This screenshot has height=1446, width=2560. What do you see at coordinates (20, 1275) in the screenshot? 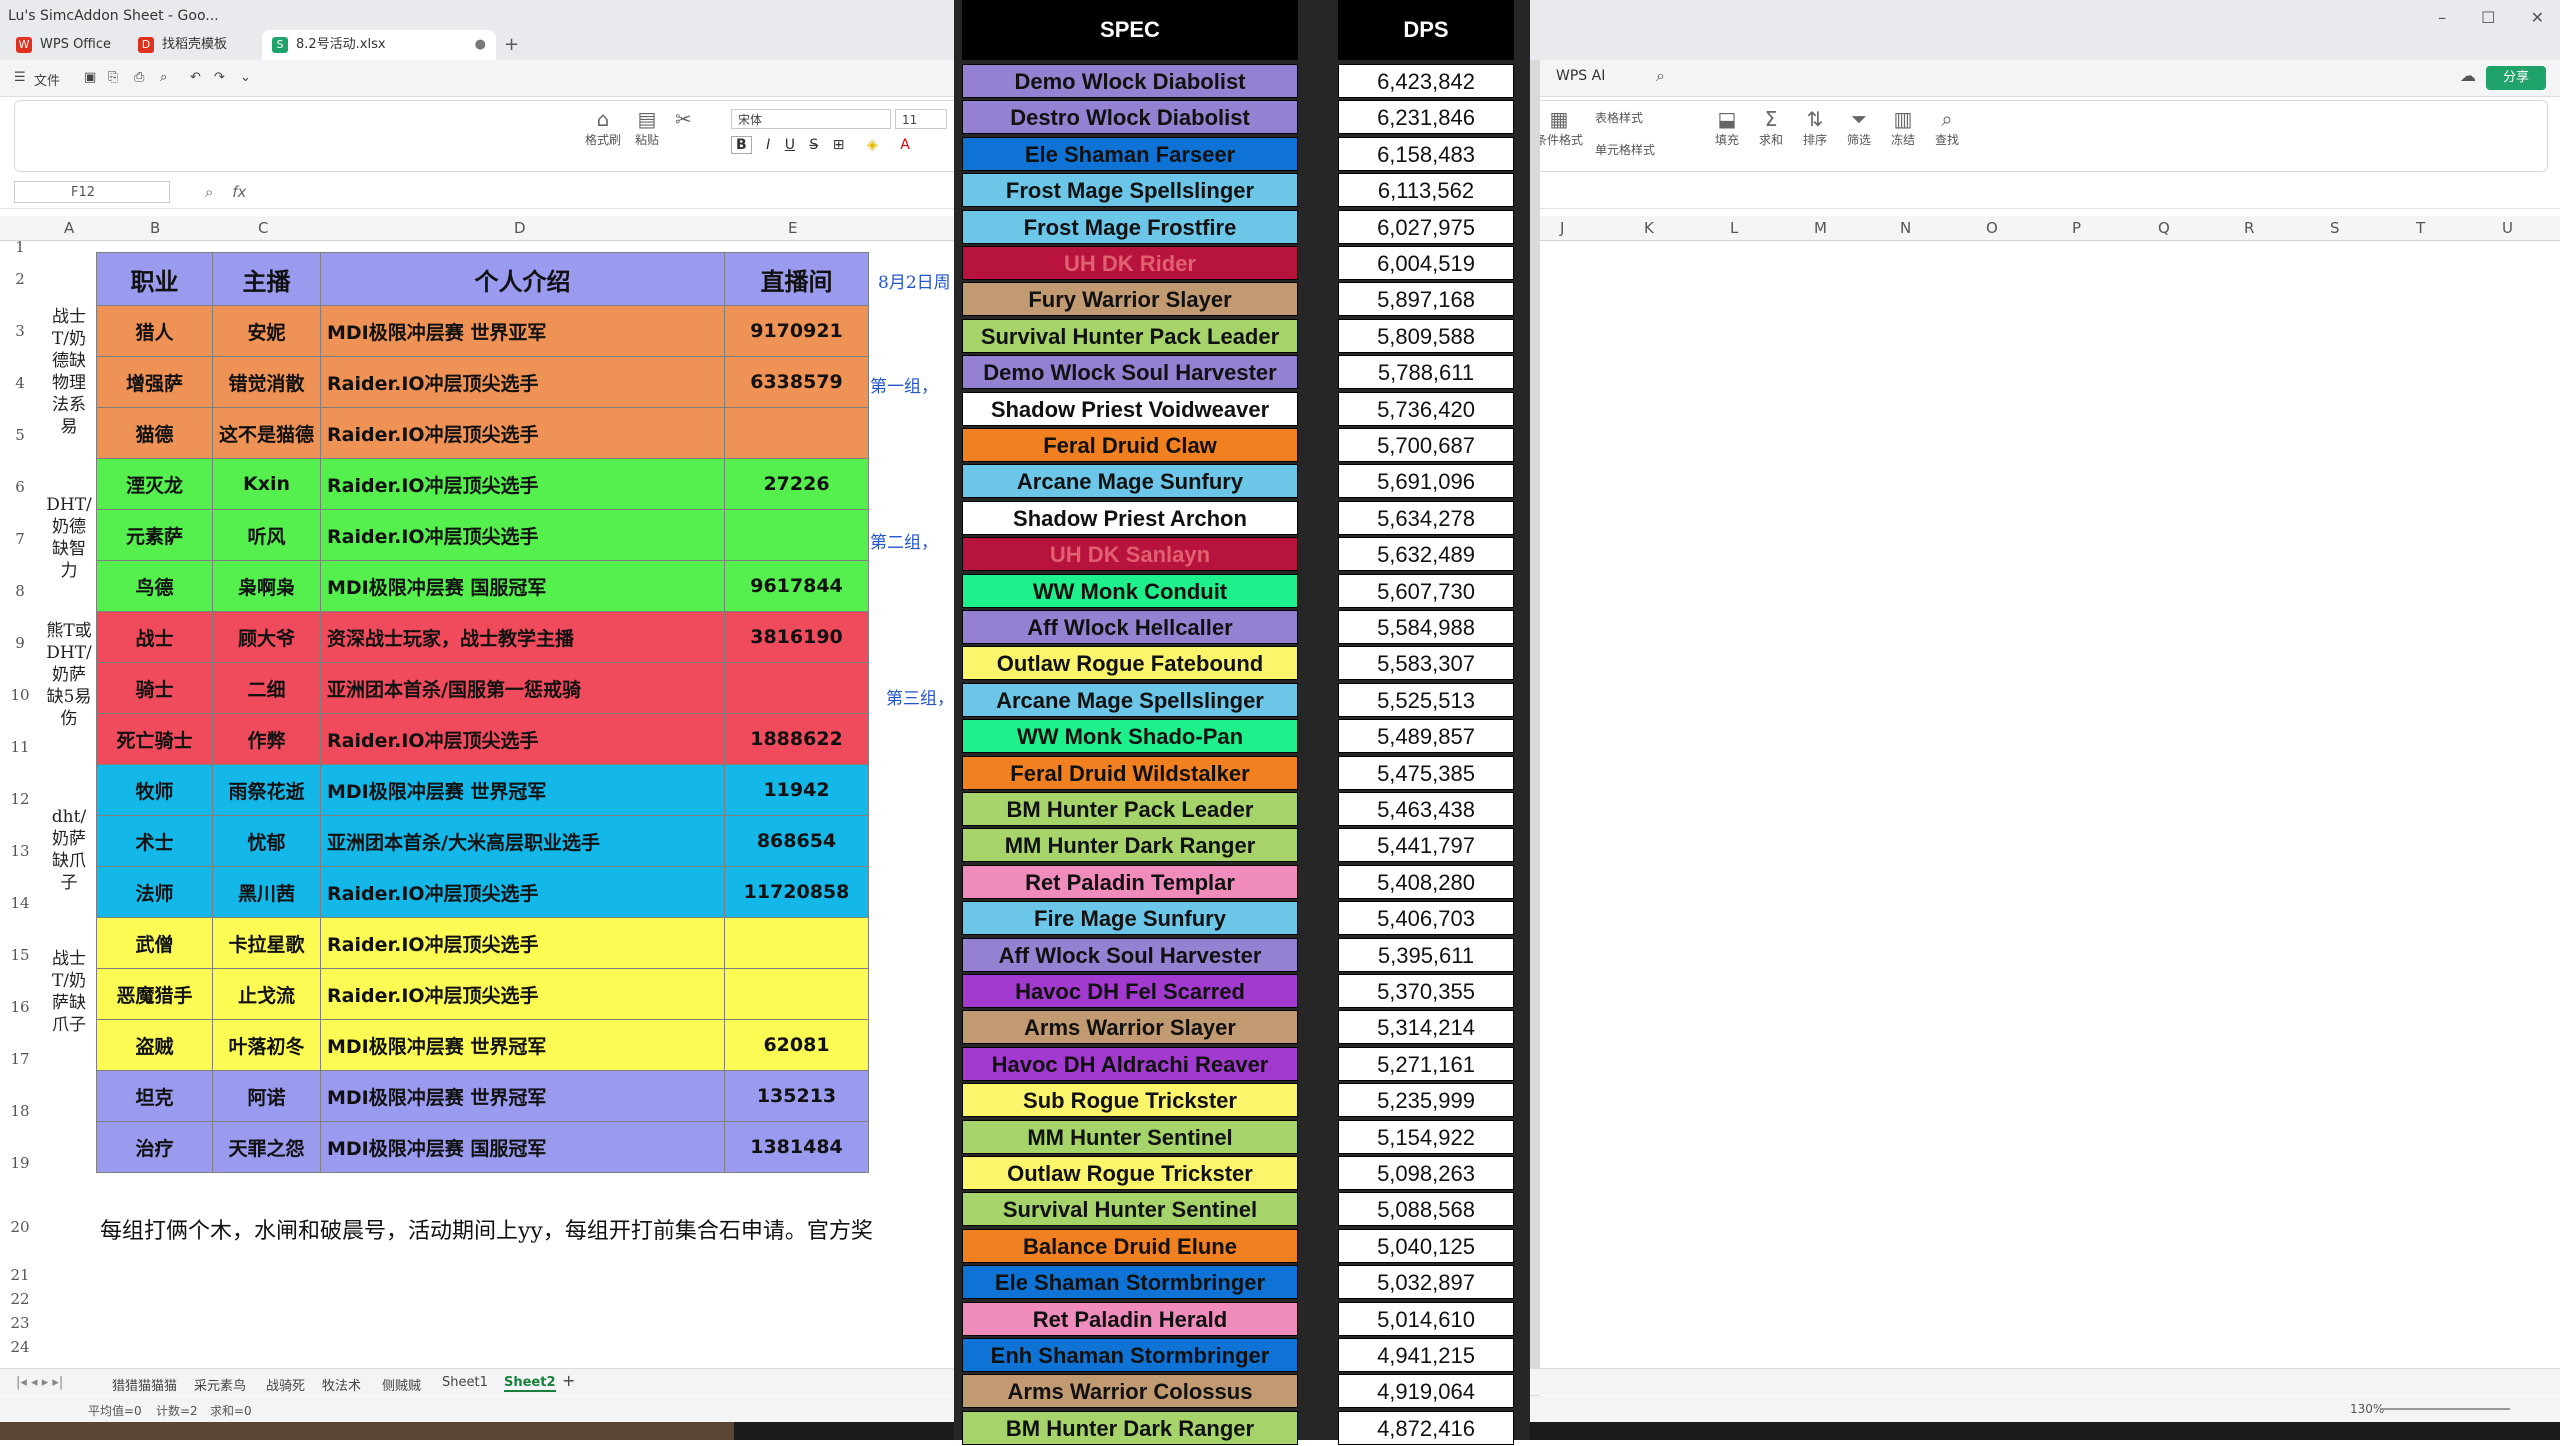
I see `row-number: 21` at bounding box center [20, 1275].